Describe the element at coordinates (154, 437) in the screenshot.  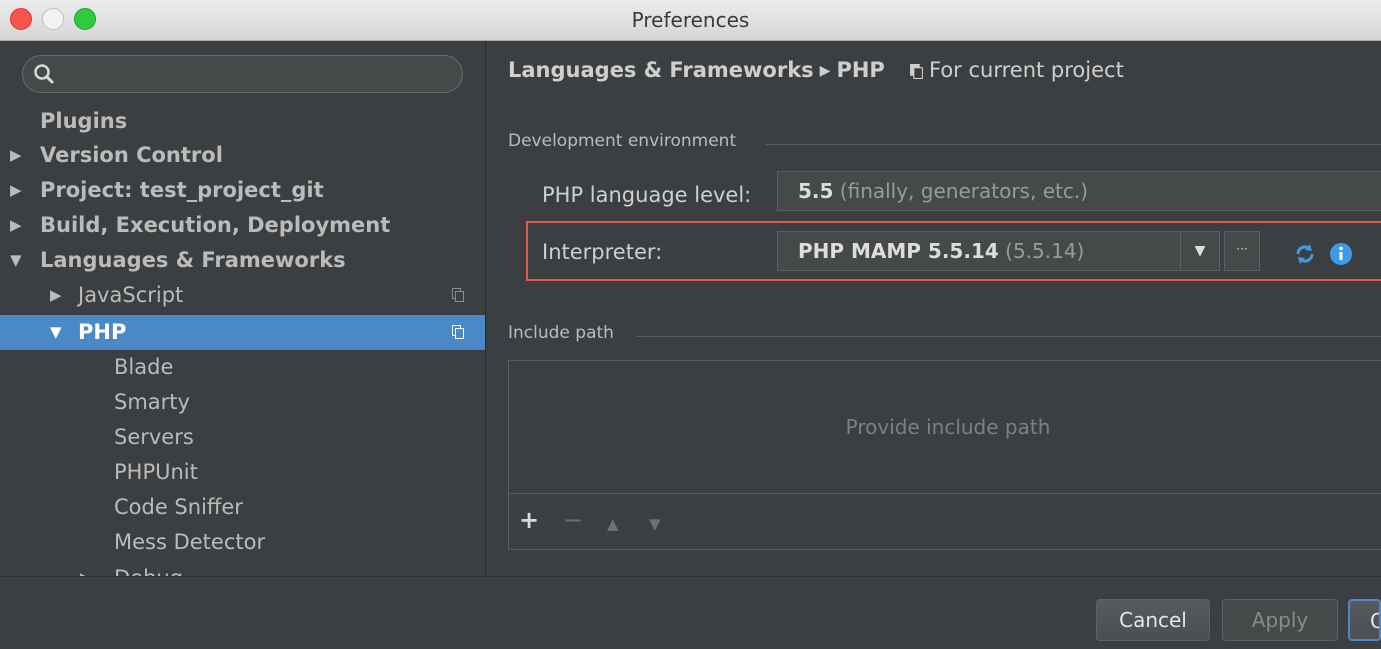
I see `sidebar-item-label: Servers` at that location.